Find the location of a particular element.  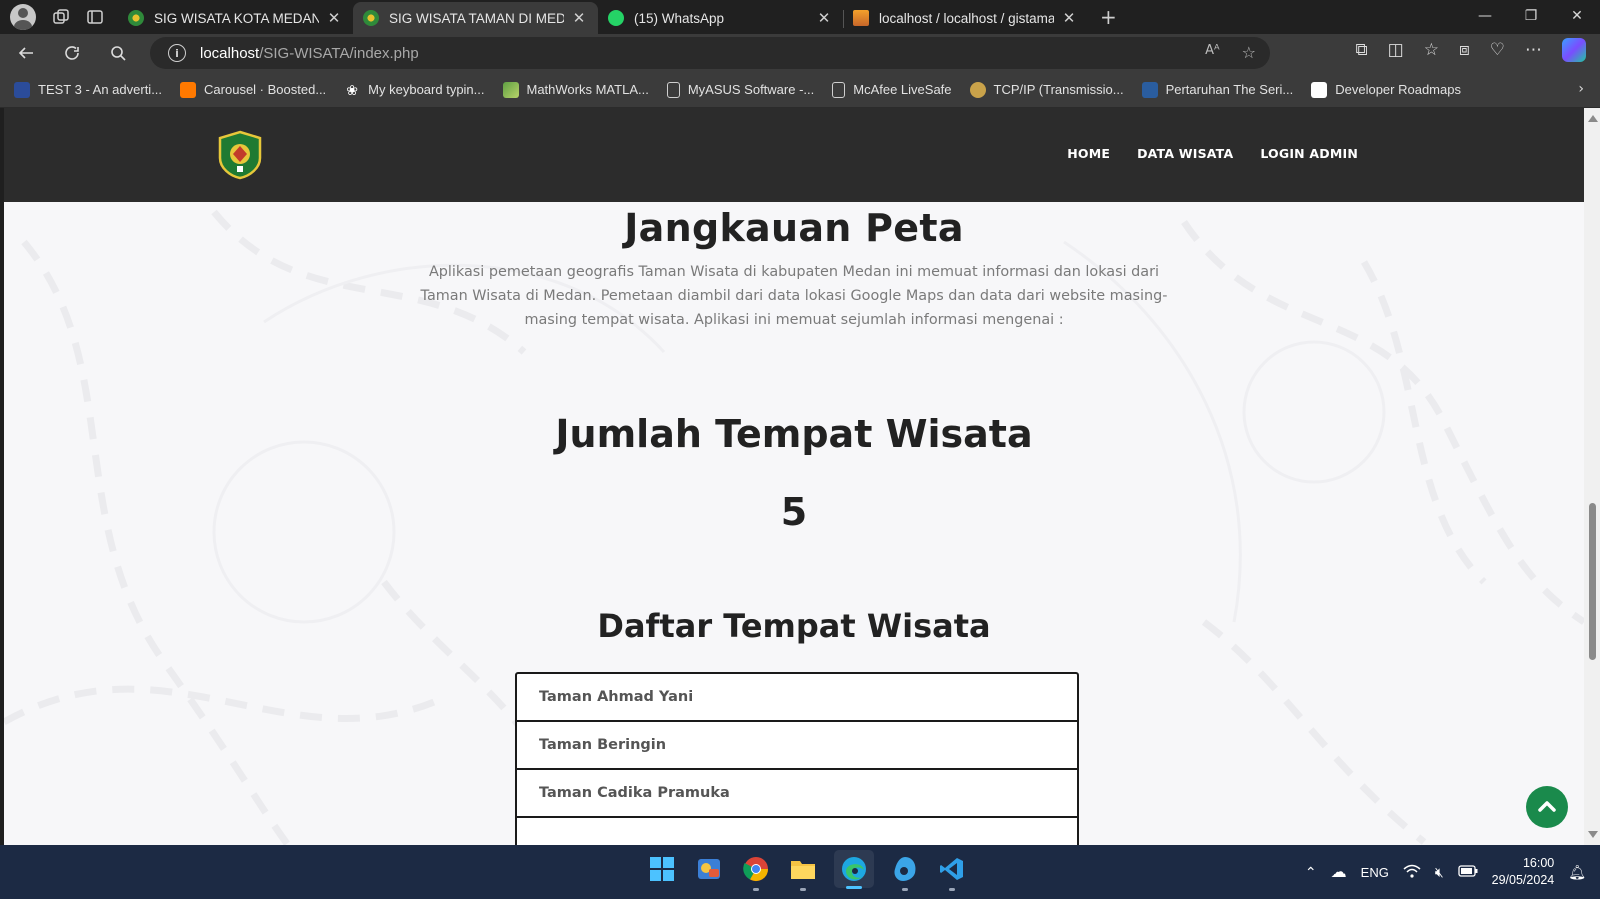

workspaces-icon is located at coordinates (61, 17).